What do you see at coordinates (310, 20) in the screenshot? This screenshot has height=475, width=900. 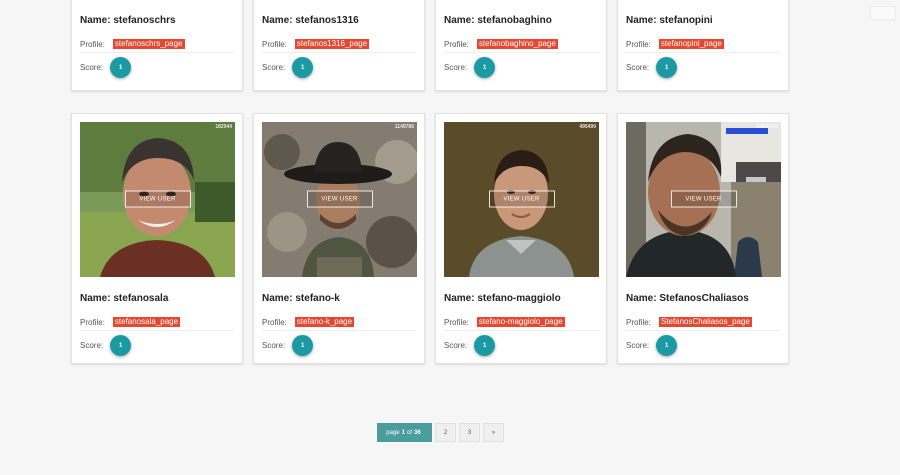 I see `user-name: Name: stefanos1316` at bounding box center [310, 20].